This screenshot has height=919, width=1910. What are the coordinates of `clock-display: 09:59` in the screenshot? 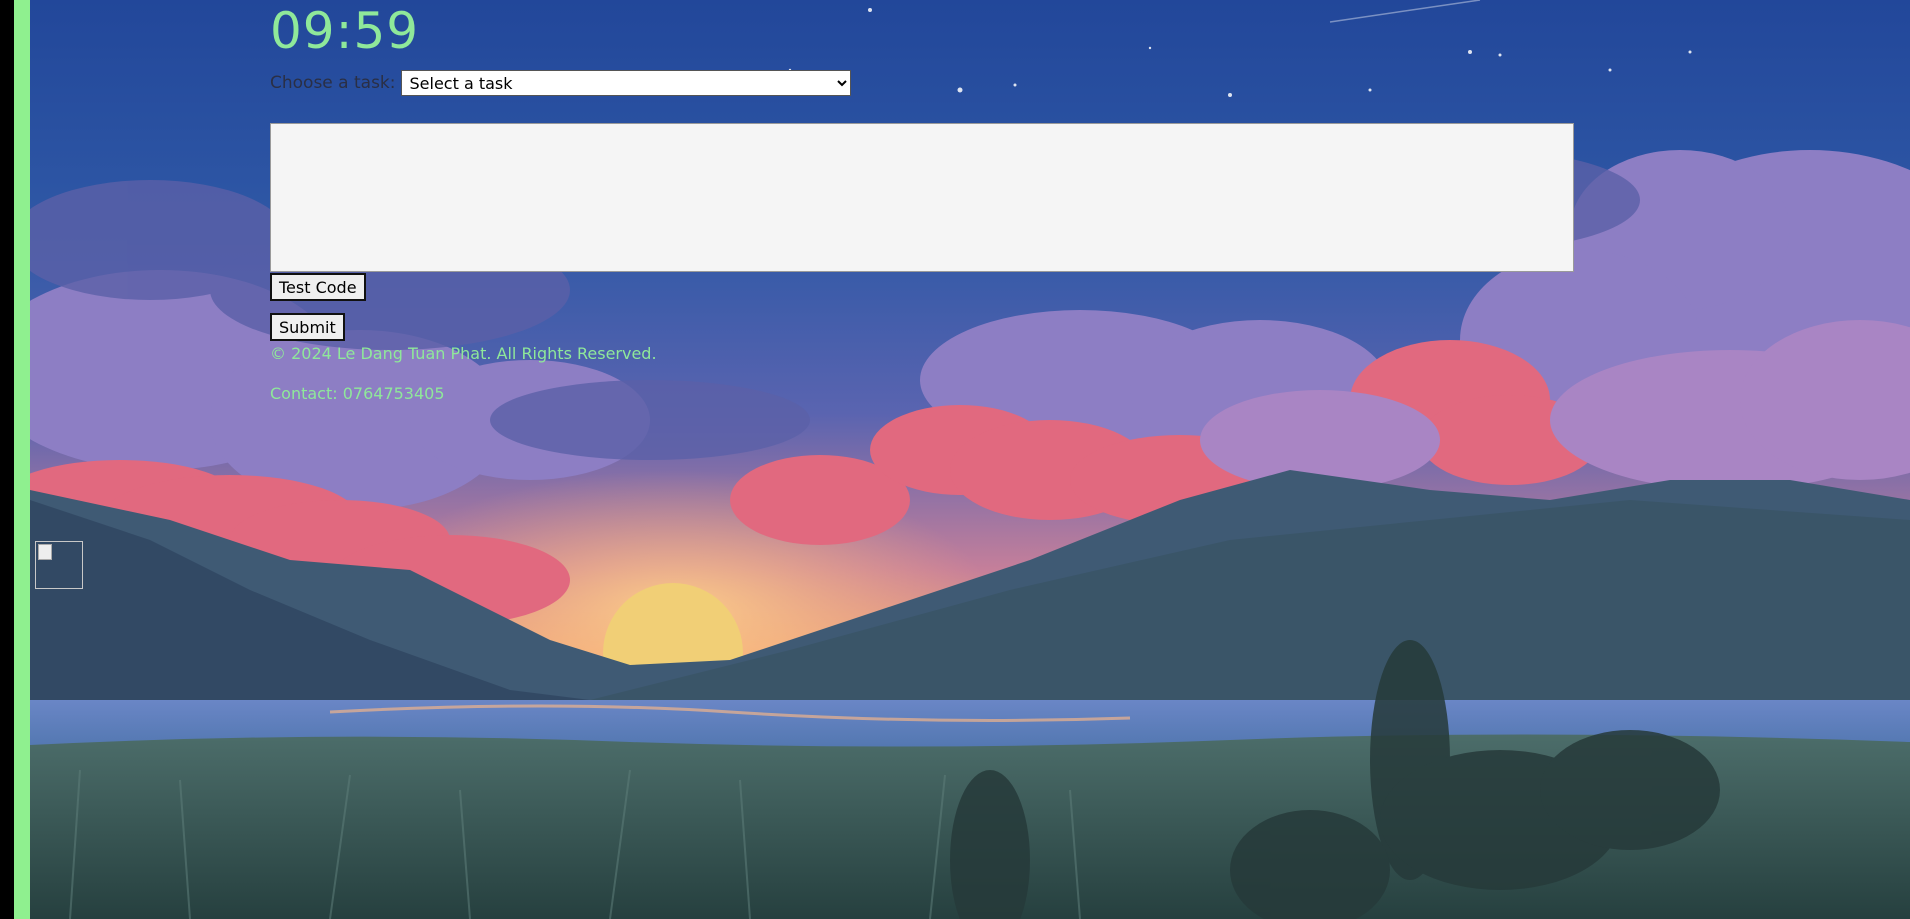 It's located at (345, 31).